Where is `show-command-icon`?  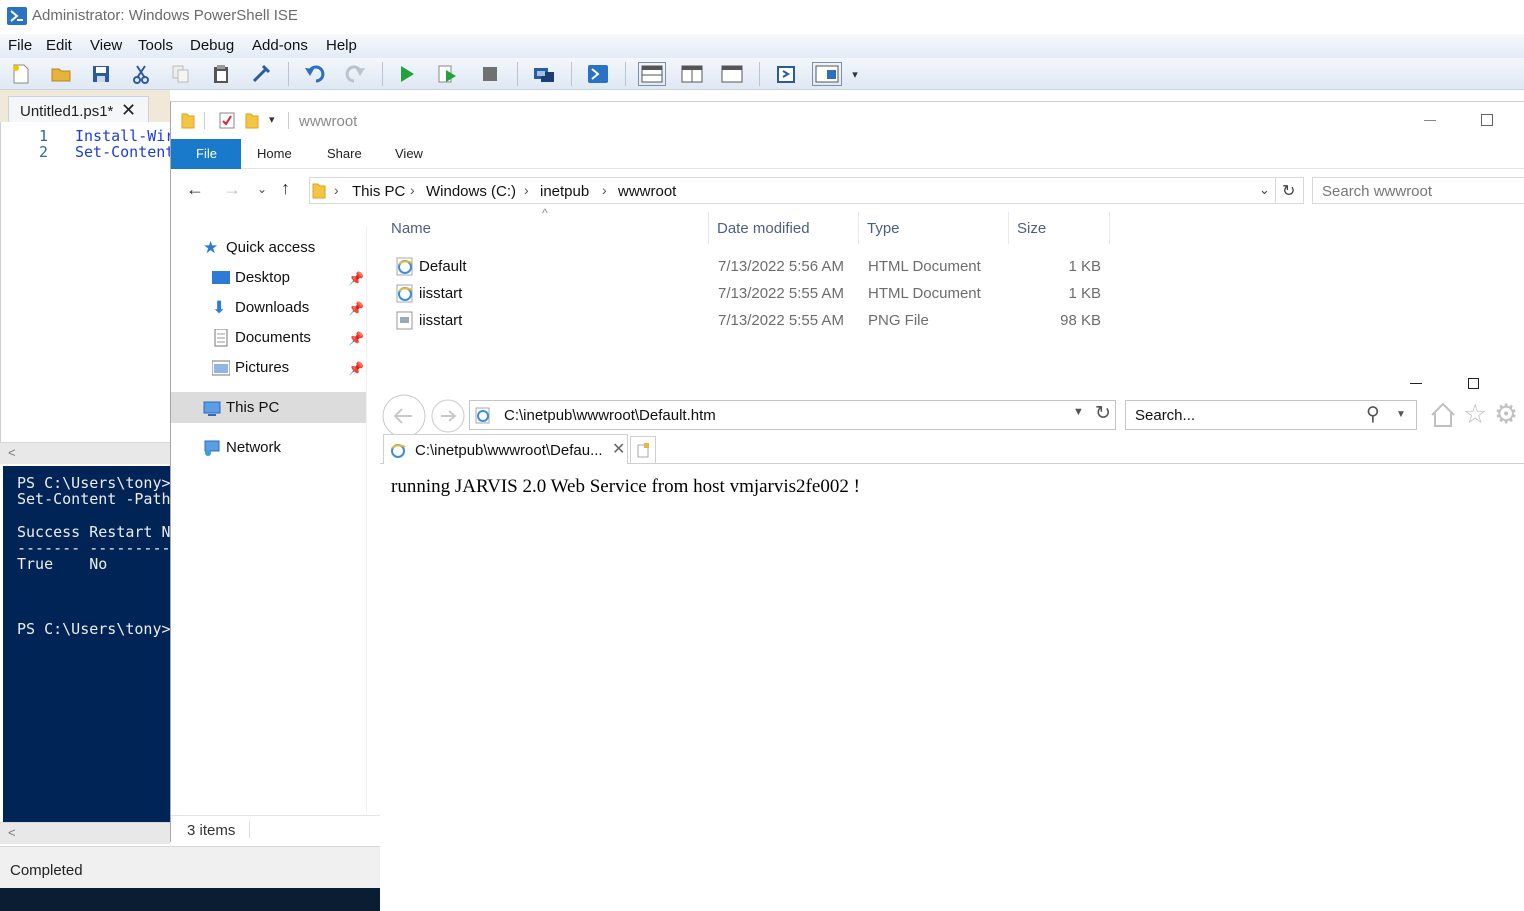 show-command-icon is located at coordinates (786, 74).